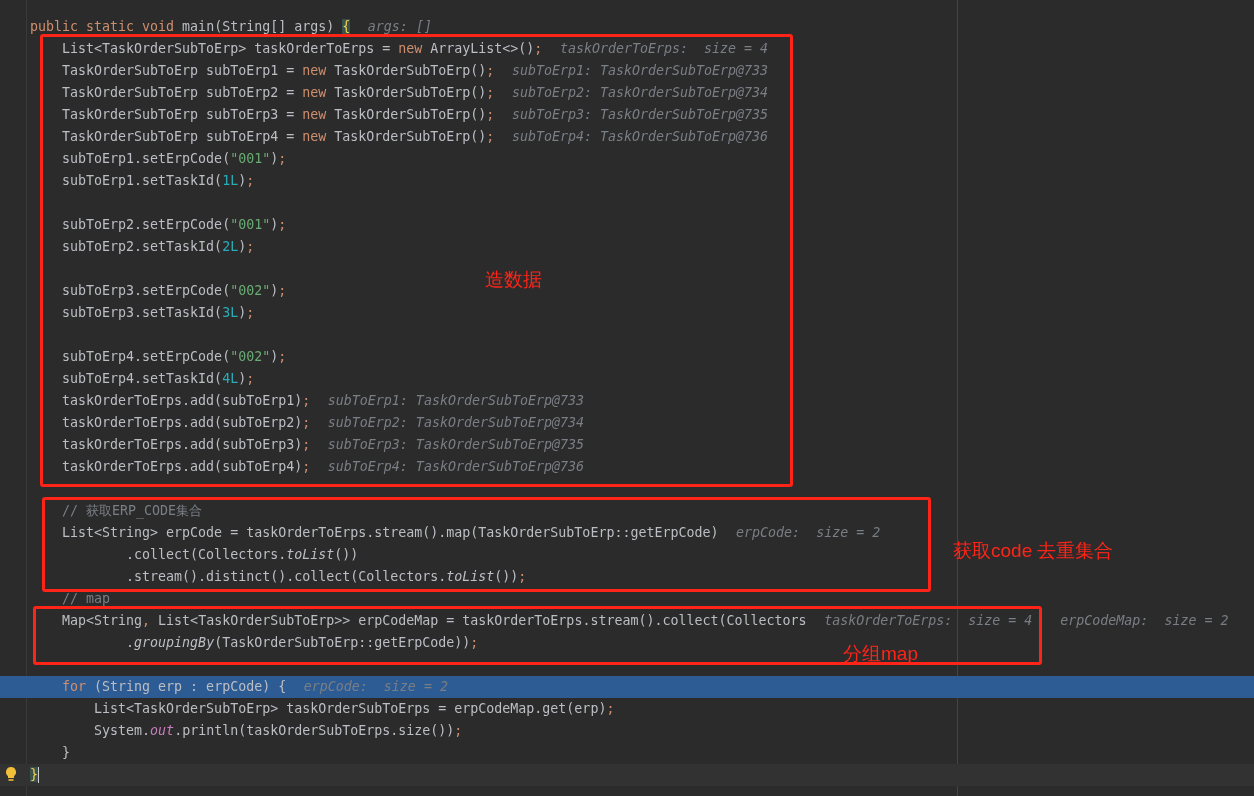 This screenshot has width=1254, height=796. What do you see at coordinates (186, 423) in the screenshot?
I see `code-line: taskOrderToErps.add(subToErp2);` at bounding box center [186, 423].